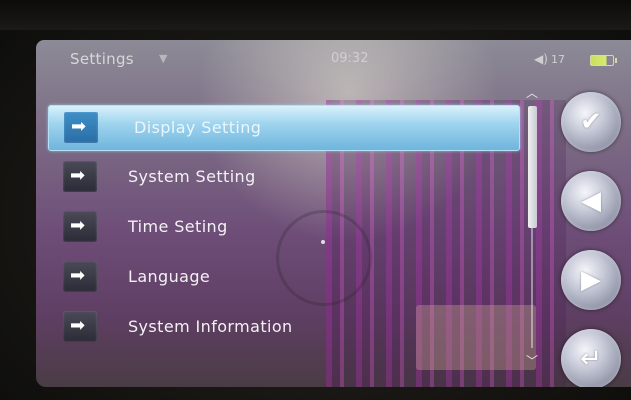 The height and width of the screenshot is (400, 631). I want to click on menu-item-label: Time Seting, so click(178, 226).